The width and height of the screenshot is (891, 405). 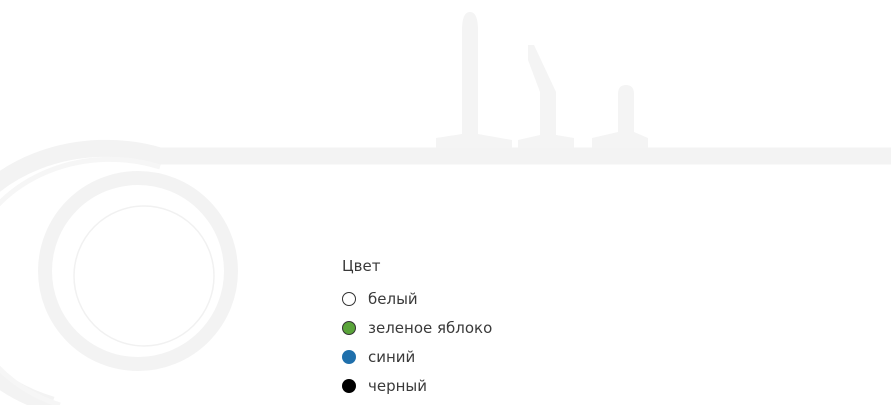 What do you see at coordinates (417, 356) in the screenshot?
I see `color-option-blue: синий` at bounding box center [417, 356].